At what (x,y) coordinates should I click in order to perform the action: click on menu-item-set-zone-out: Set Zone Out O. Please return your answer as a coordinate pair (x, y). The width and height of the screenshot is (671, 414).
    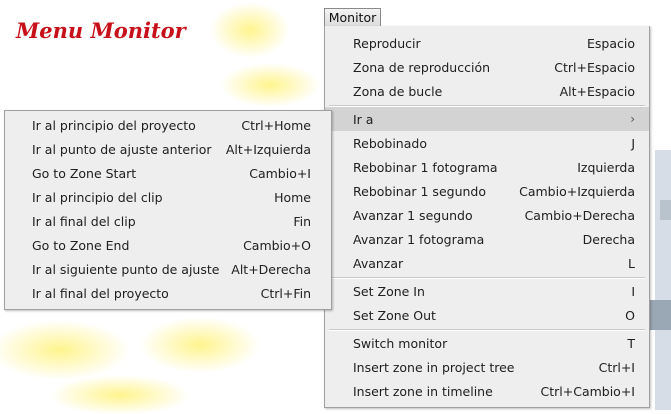
    Looking at the image, I should click on (487, 315).